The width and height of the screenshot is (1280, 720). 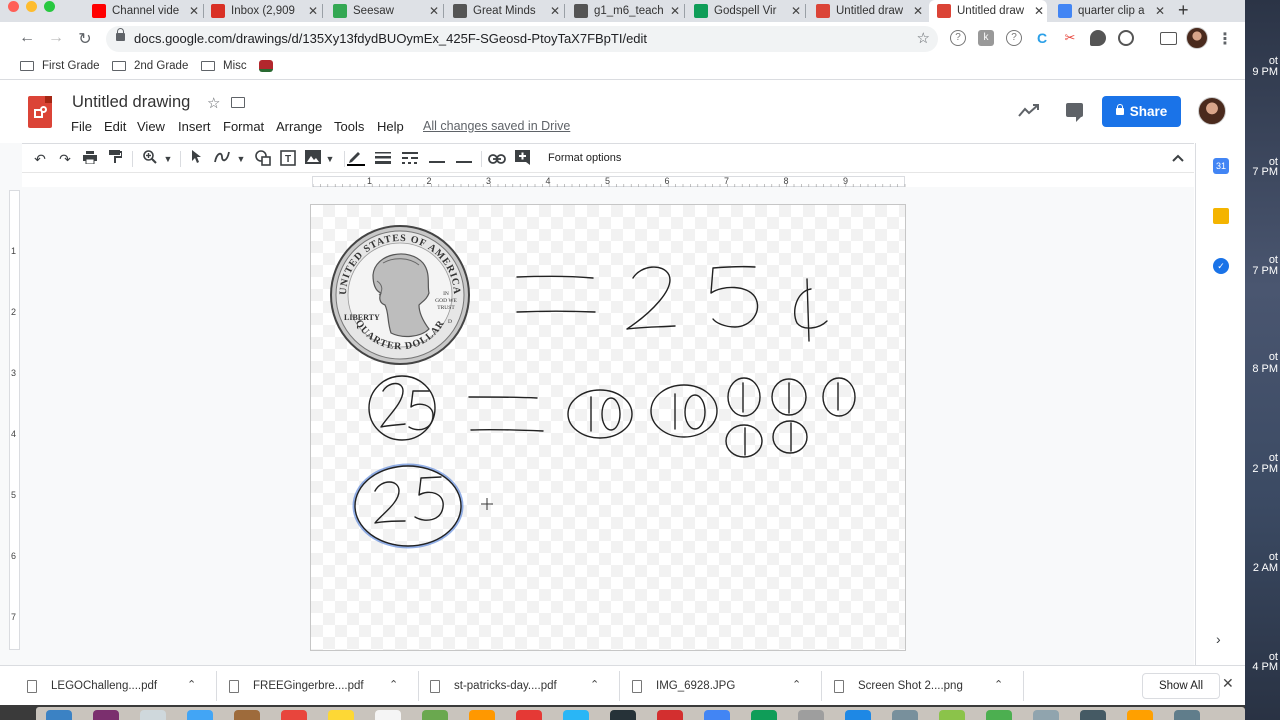 I want to click on browser-tab: Inbox (2,909 ✕, so click(x=262, y=11).